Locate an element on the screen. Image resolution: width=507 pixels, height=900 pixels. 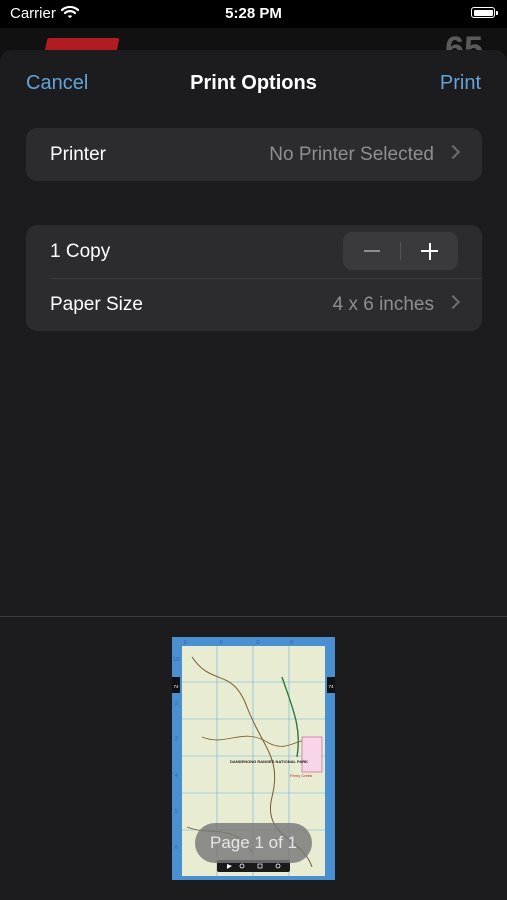
battery-icon is located at coordinates (484, 12).